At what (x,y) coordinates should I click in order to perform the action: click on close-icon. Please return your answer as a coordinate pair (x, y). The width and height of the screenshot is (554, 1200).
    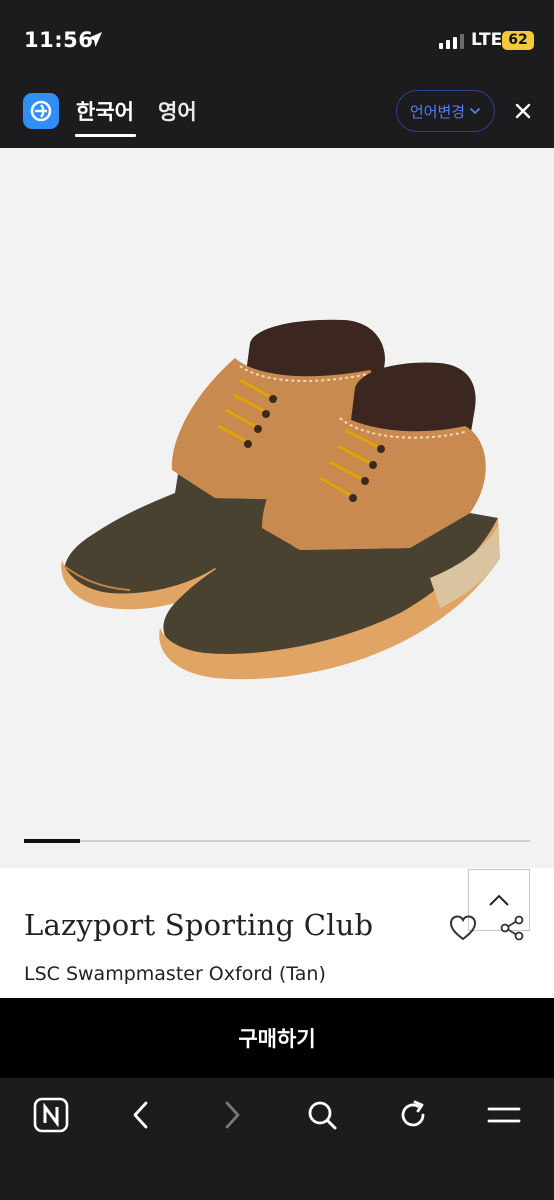
    Looking at the image, I should click on (523, 111).